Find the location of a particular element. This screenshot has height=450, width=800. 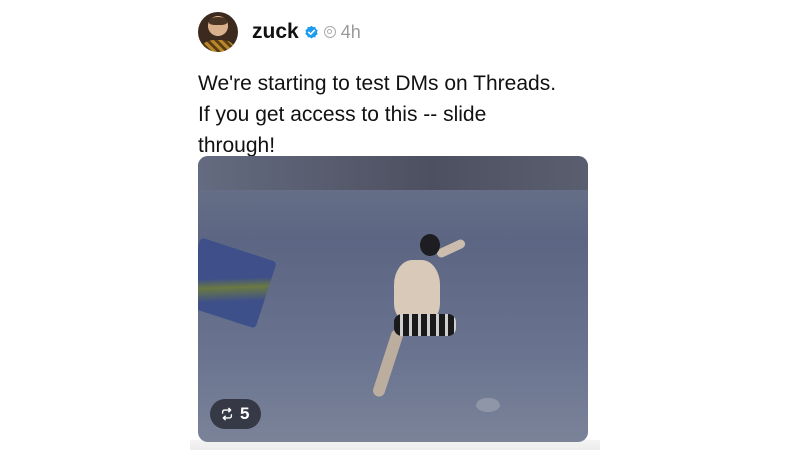

video-flag-shape is located at coordinates (237, 283).